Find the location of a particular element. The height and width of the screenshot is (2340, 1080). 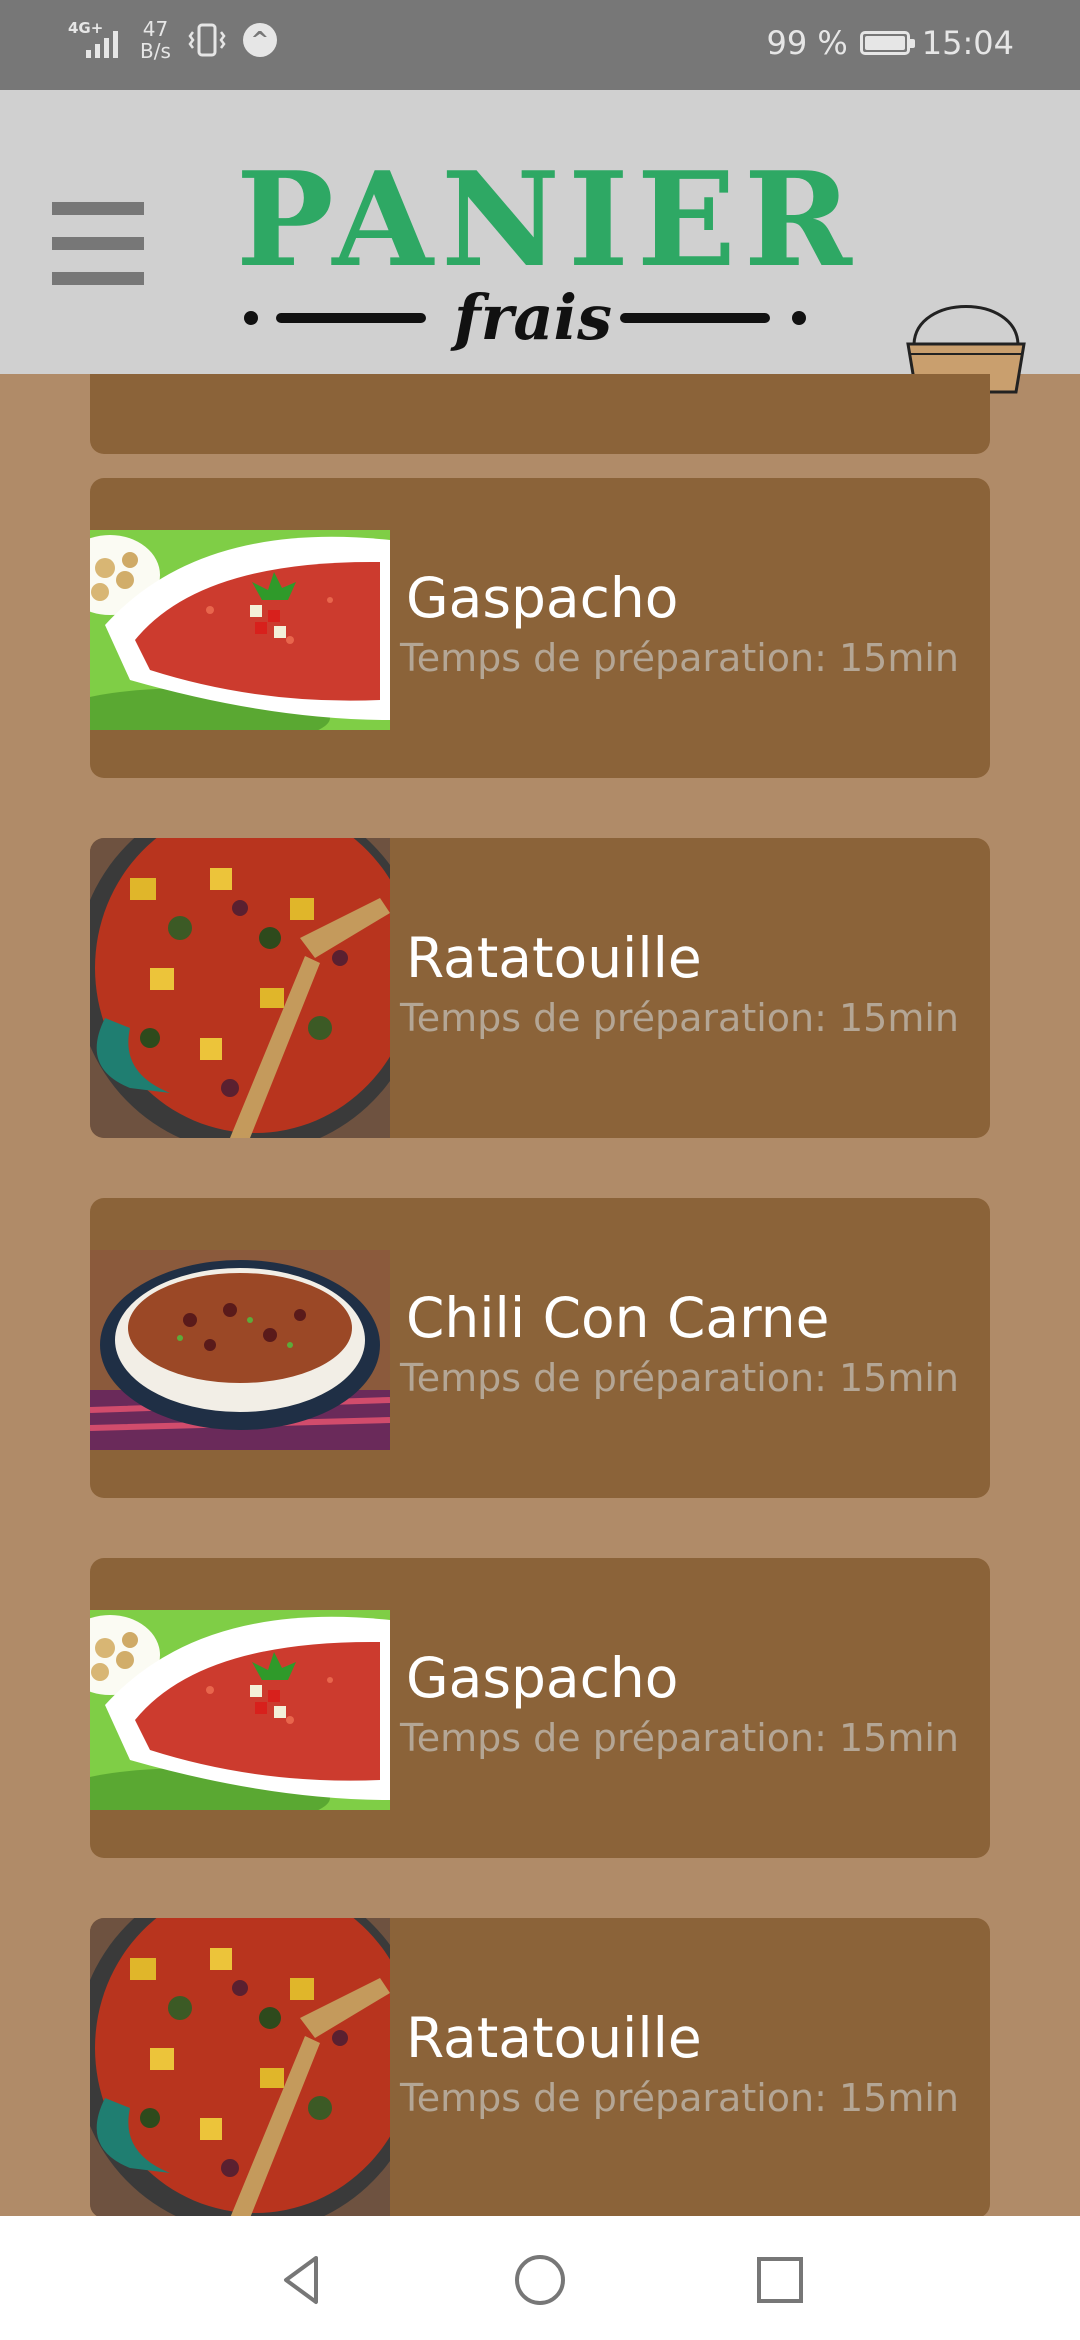

logo-subtitle: frais is located at coordinates (526, 317).